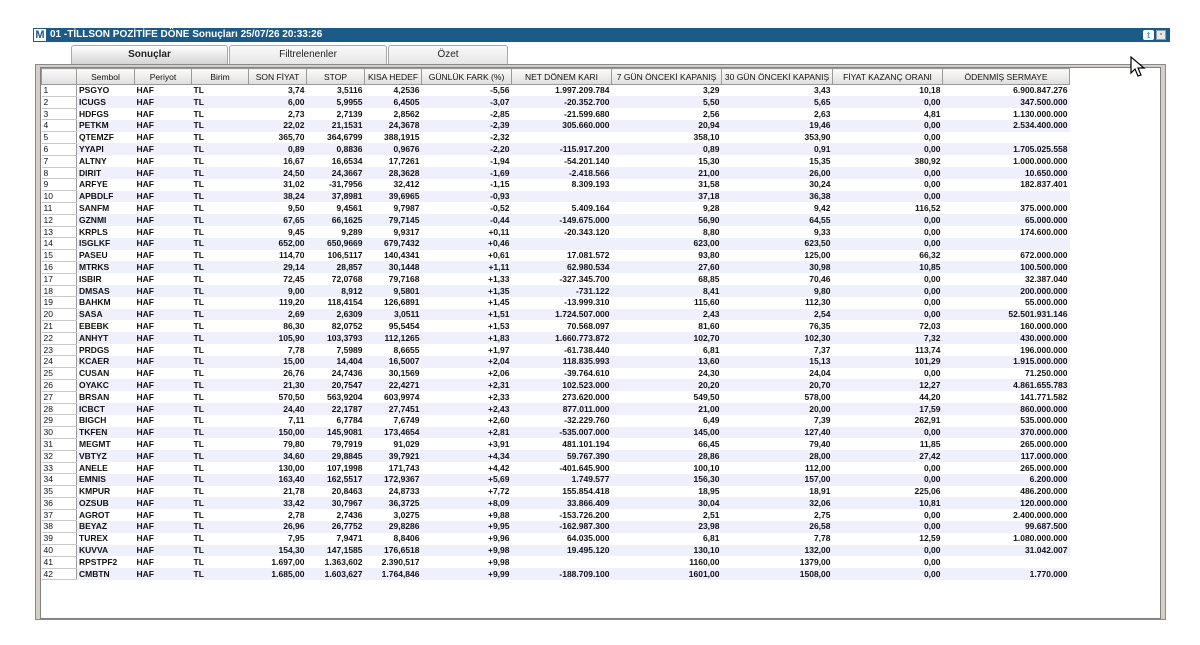  I want to click on tab-sonuclar: Sonuçlar, so click(149, 54).